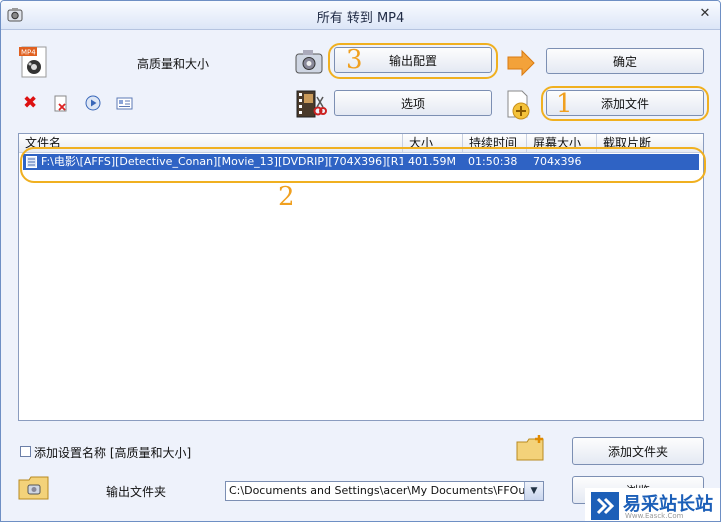 Image resolution: width=721 pixels, height=522 pixels. Describe the element at coordinates (654, 516) in the screenshot. I see `watermark-subtext: Www.Easck.Com` at that location.